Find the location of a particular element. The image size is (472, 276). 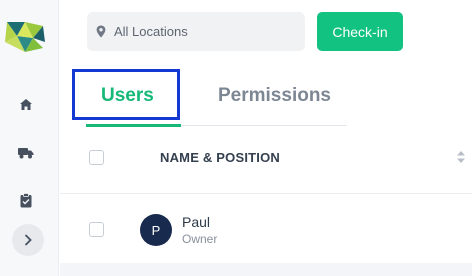

sidebar-expand-button is located at coordinates (28, 240).